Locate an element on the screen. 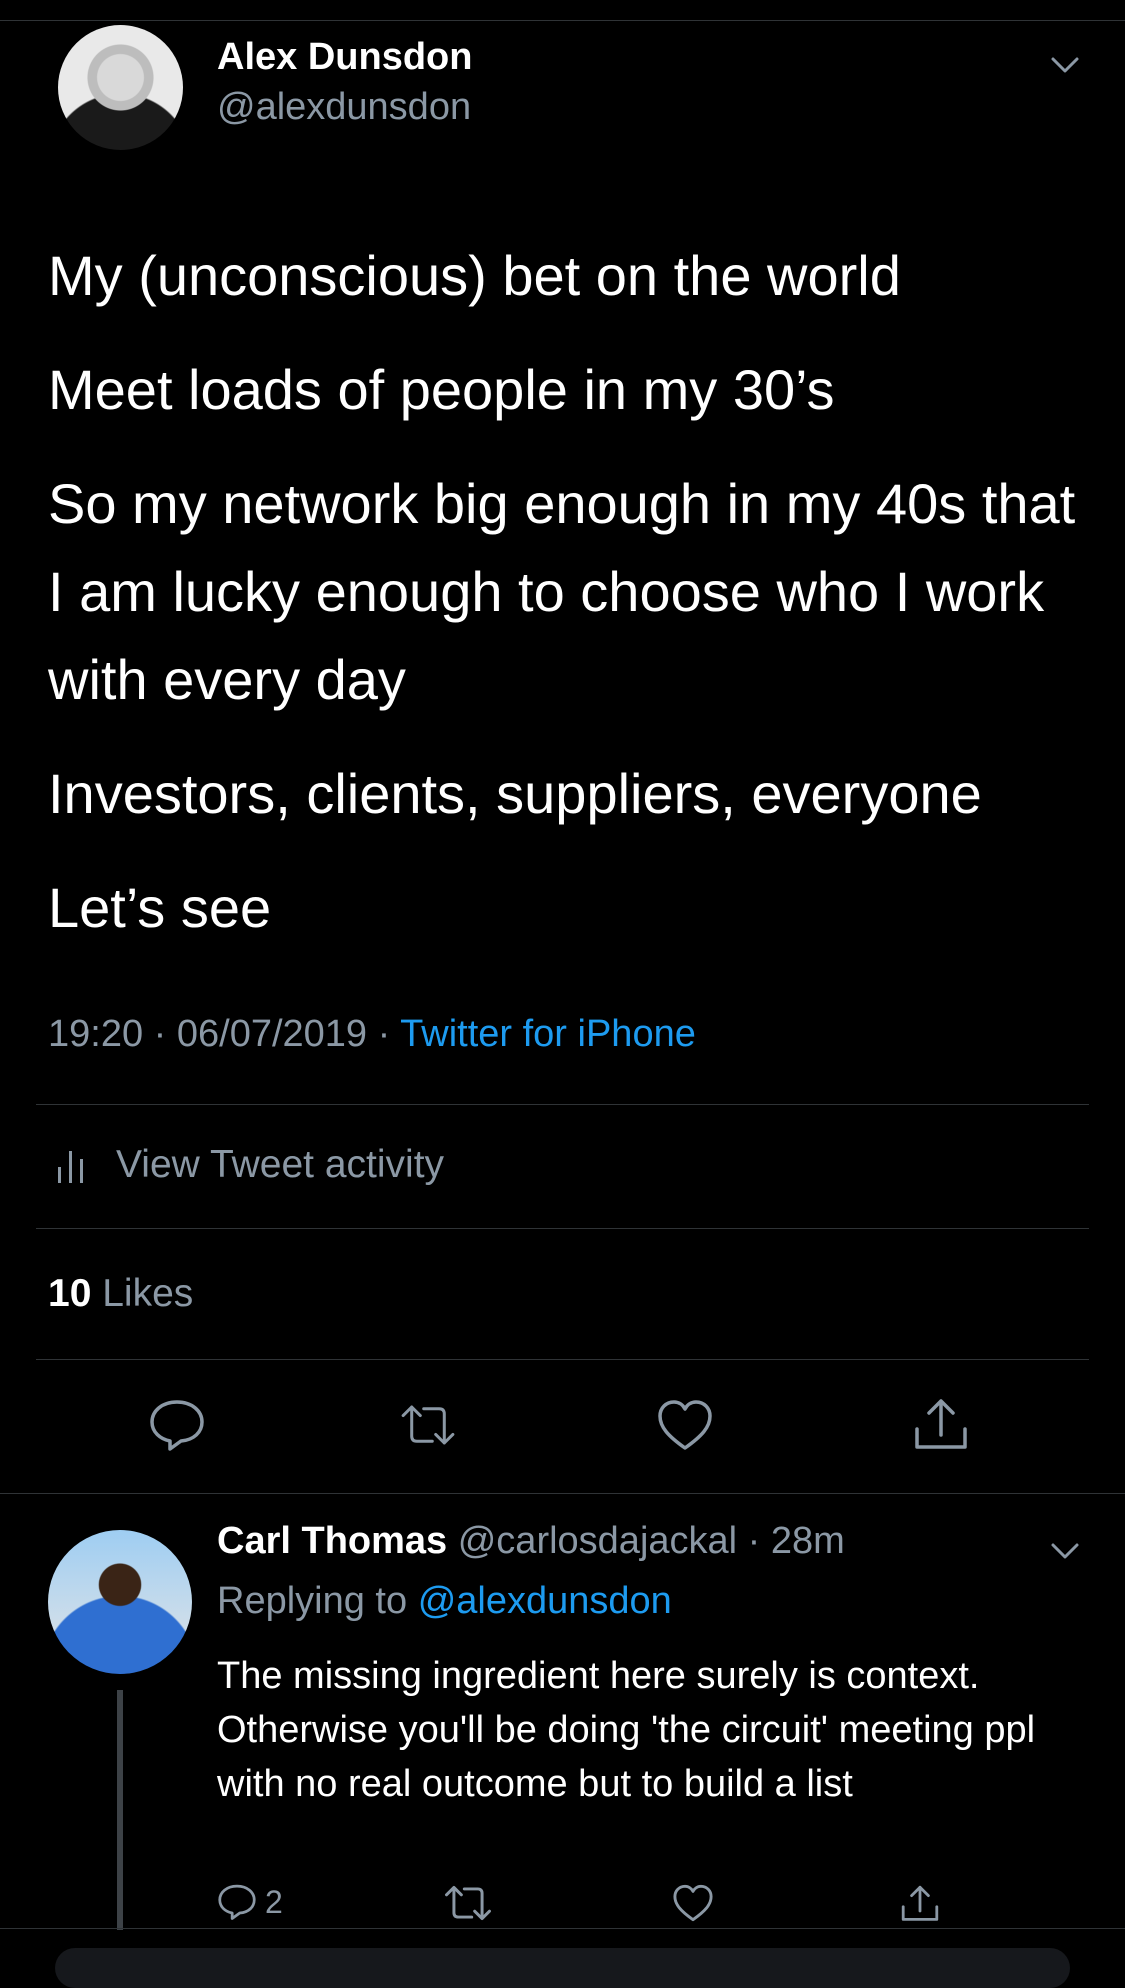 This screenshot has height=1988, width=1125. author-handle: @alexdunsdon is located at coordinates (344, 107).